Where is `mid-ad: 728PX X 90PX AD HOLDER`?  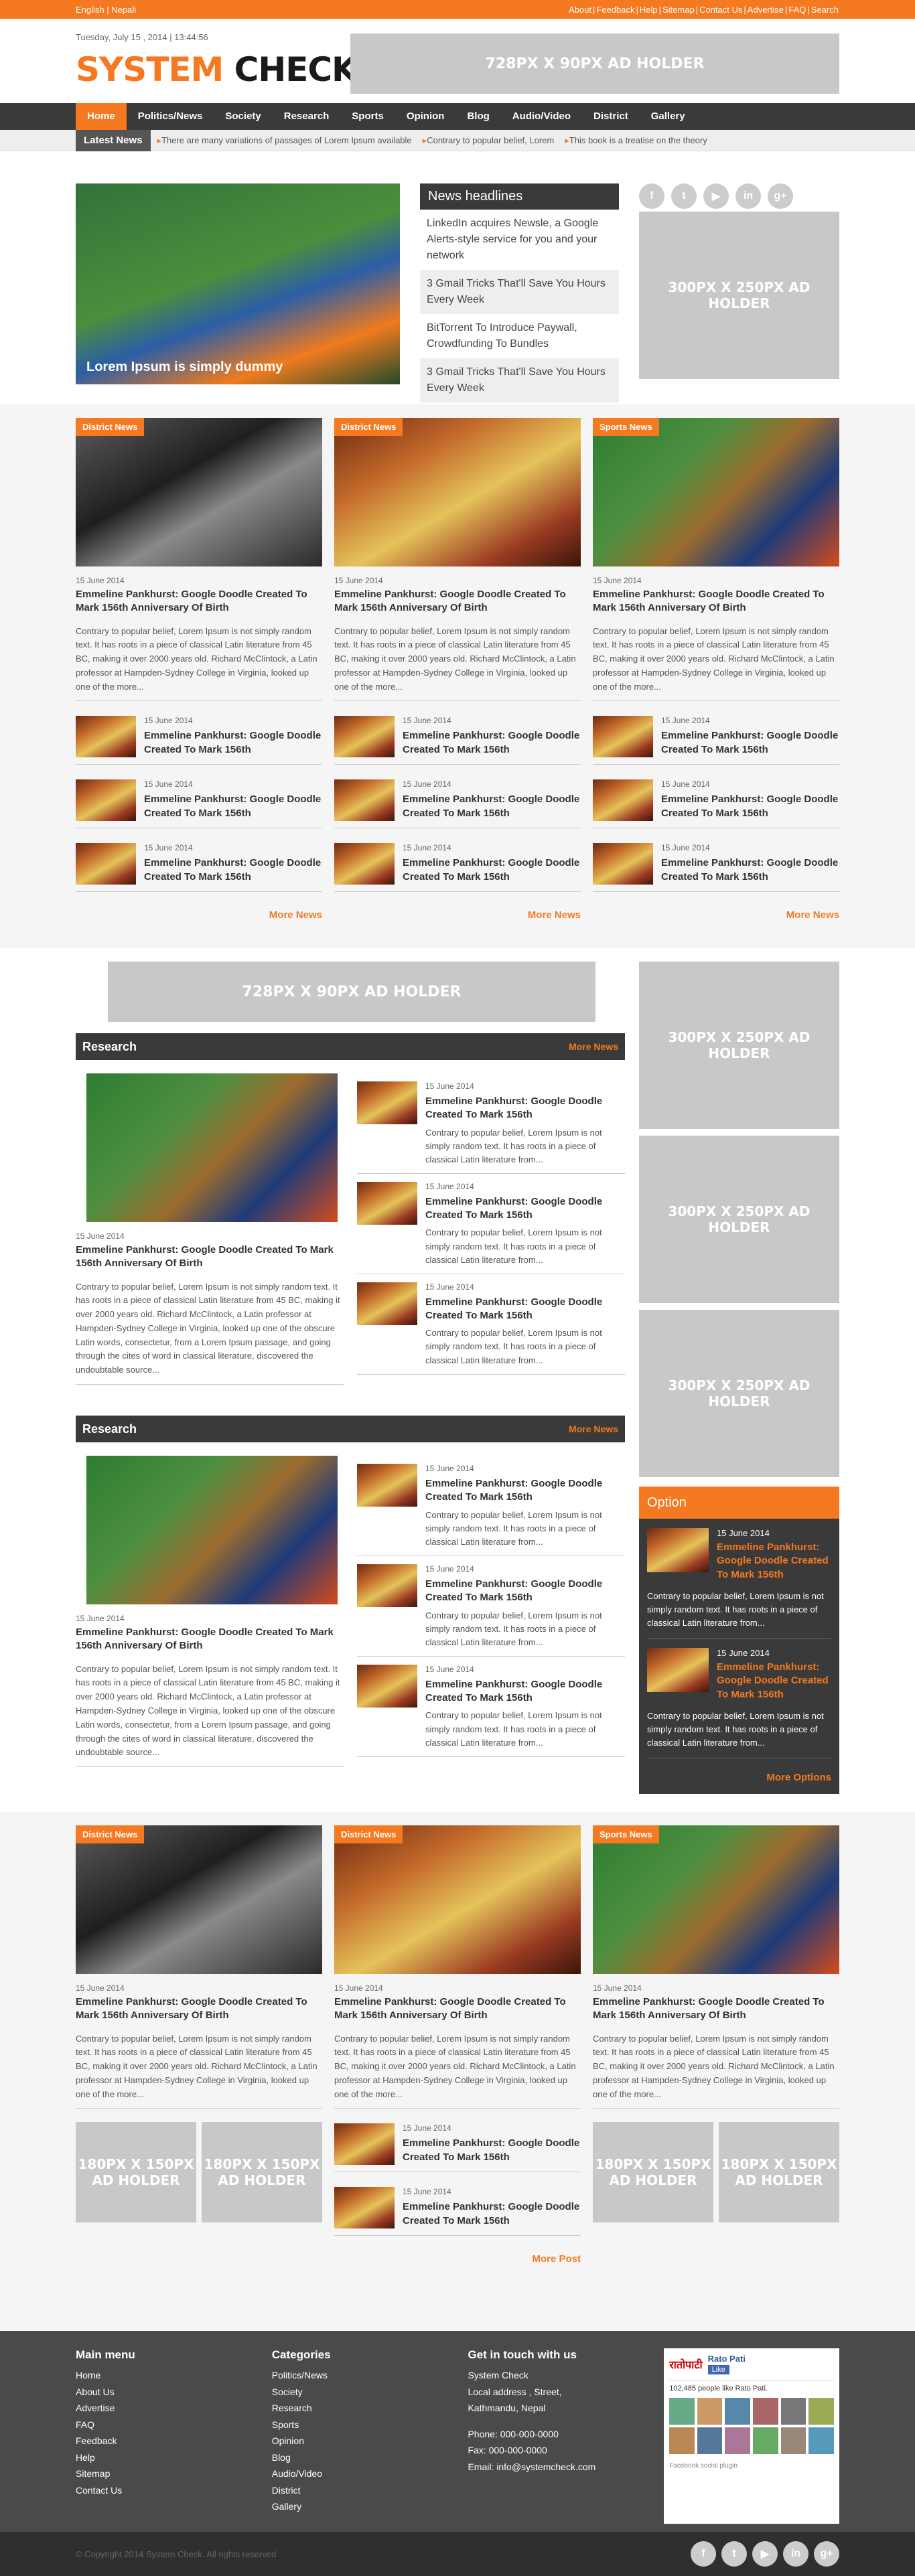
mid-ad: 728PX X 90PX AD HOLDER is located at coordinates (351, 992).